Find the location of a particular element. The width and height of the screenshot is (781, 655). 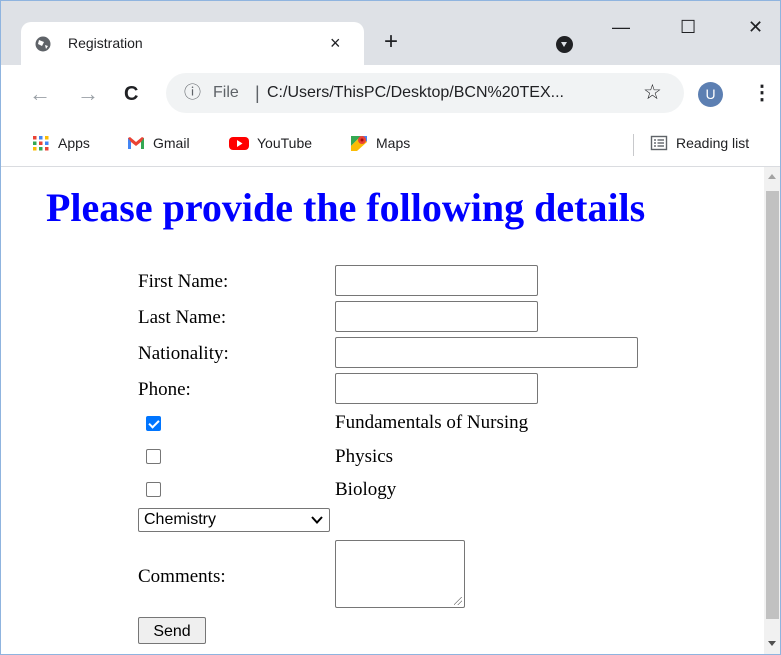

browser-menu-icon: ⋮ is located at coordinates (762, 93).